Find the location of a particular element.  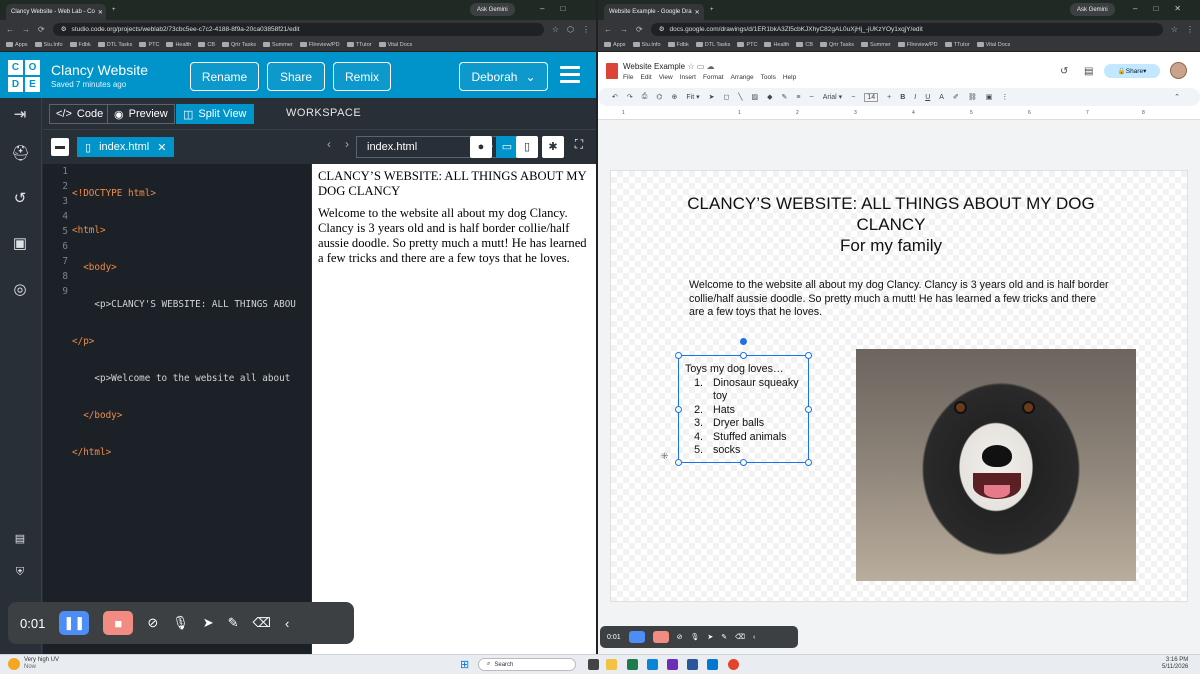

file-tab: ▯ index.html ✕ is located at coordinates (126, 147).